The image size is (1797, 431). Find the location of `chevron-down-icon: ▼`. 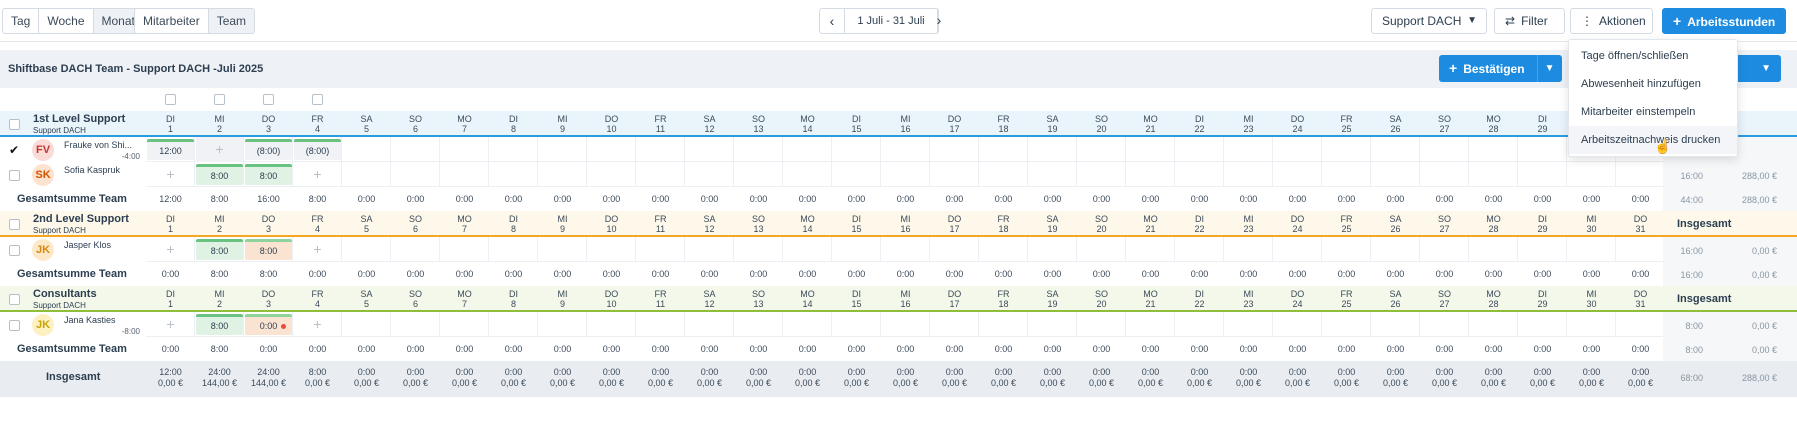

chevron-down-icon: ▼ is located at coordinates (1550, 68).